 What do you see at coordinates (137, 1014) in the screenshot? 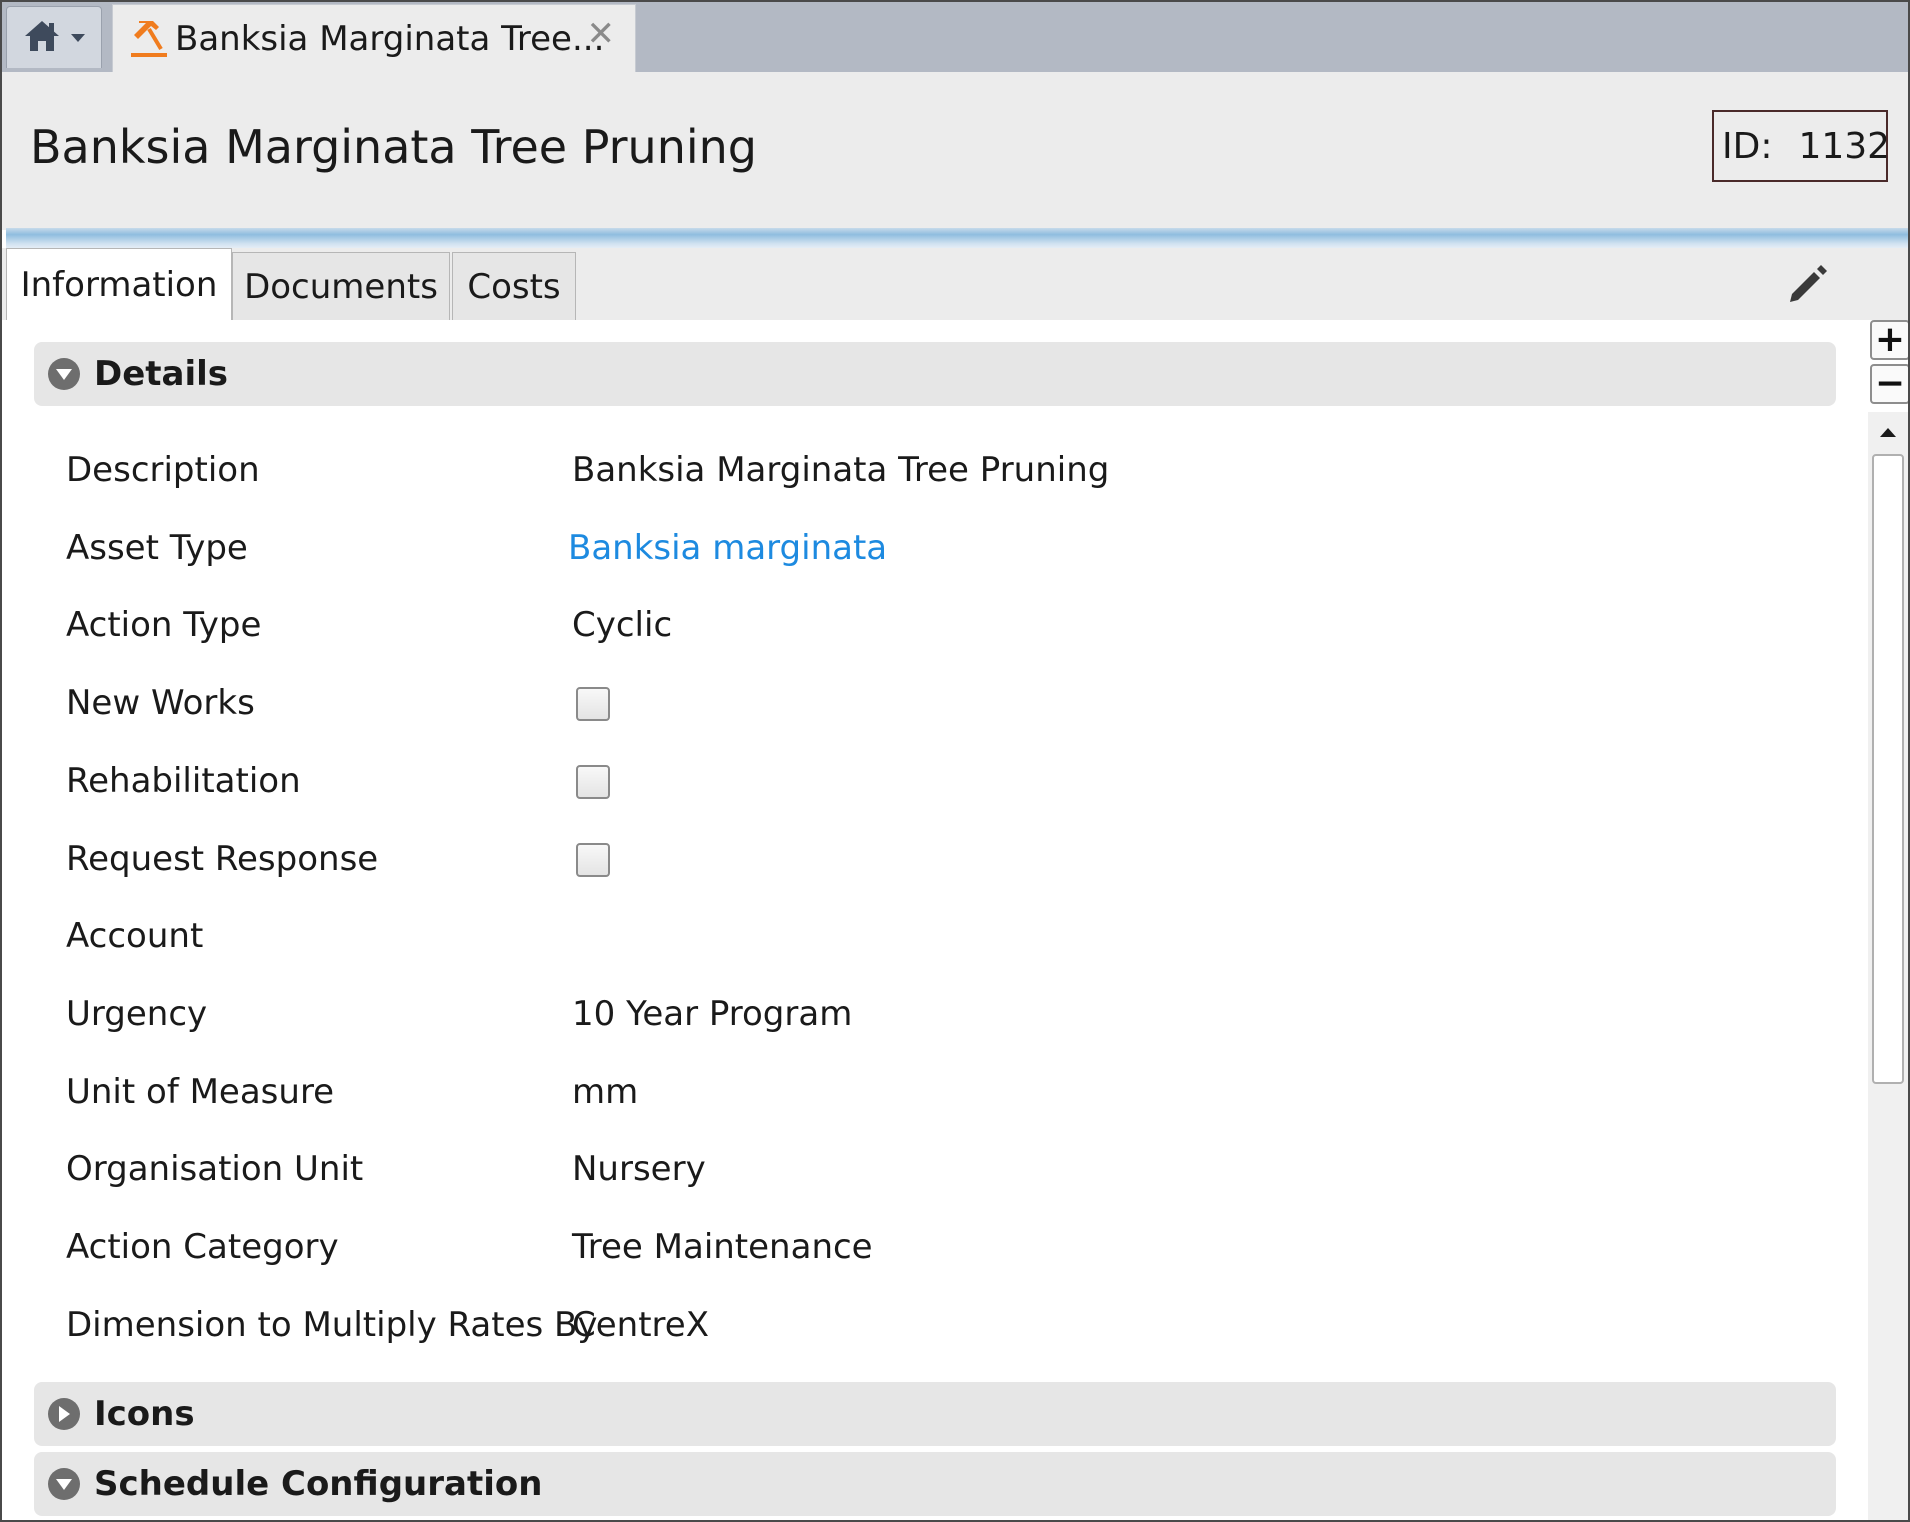
I see `field-label: Urgency` at bounding box center [137, 1014].